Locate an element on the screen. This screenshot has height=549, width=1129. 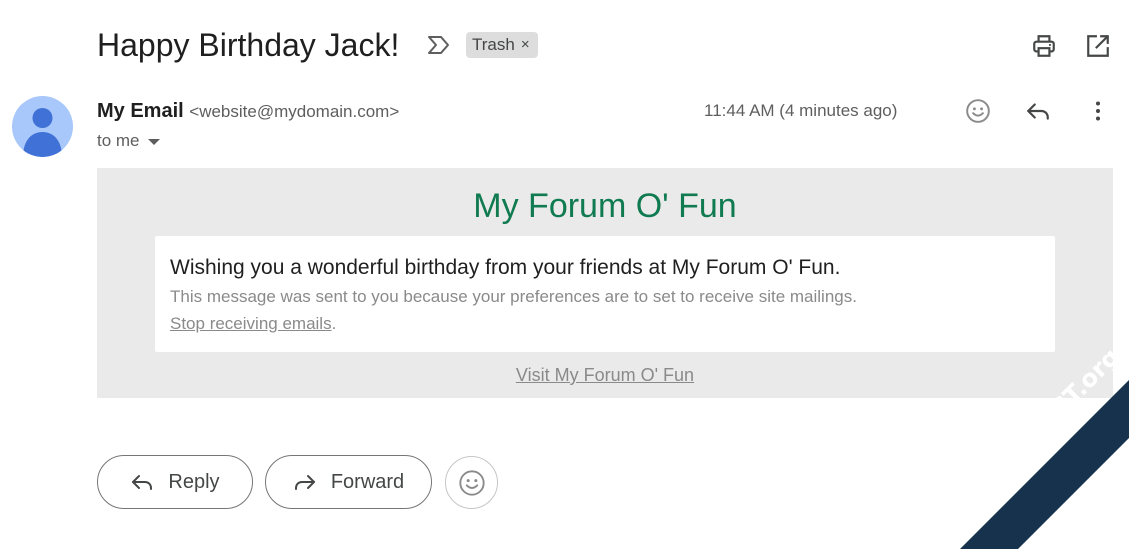
chevron-down-icon is located at coordinates (153, 142).